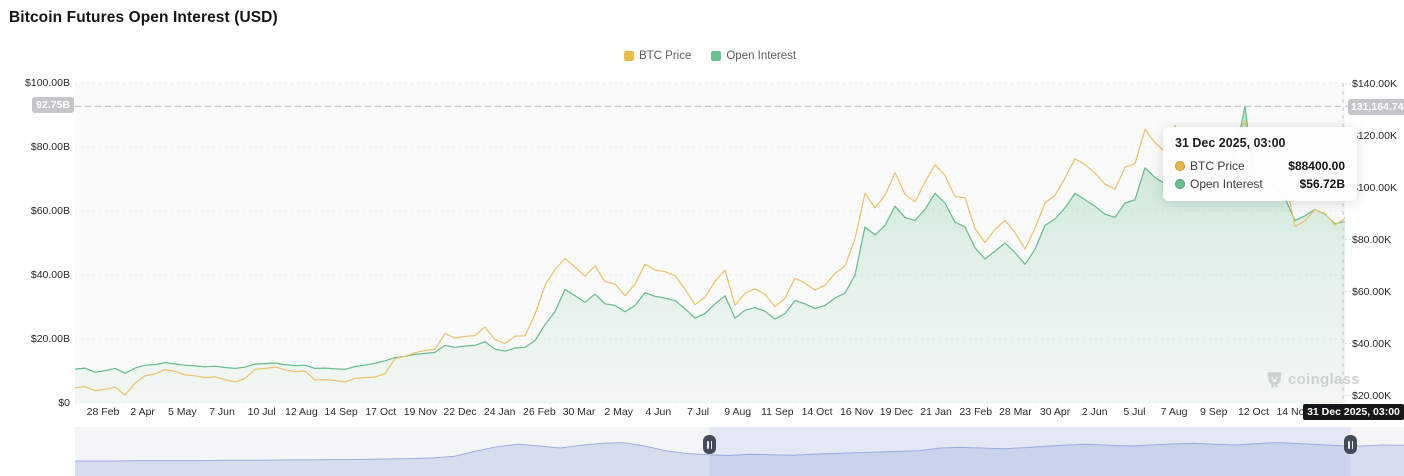  What do you see at coordinates (50, 211) in the screenshot?
I see `y-axis-label-left: $60.00B` at bounding box center [50, 211].